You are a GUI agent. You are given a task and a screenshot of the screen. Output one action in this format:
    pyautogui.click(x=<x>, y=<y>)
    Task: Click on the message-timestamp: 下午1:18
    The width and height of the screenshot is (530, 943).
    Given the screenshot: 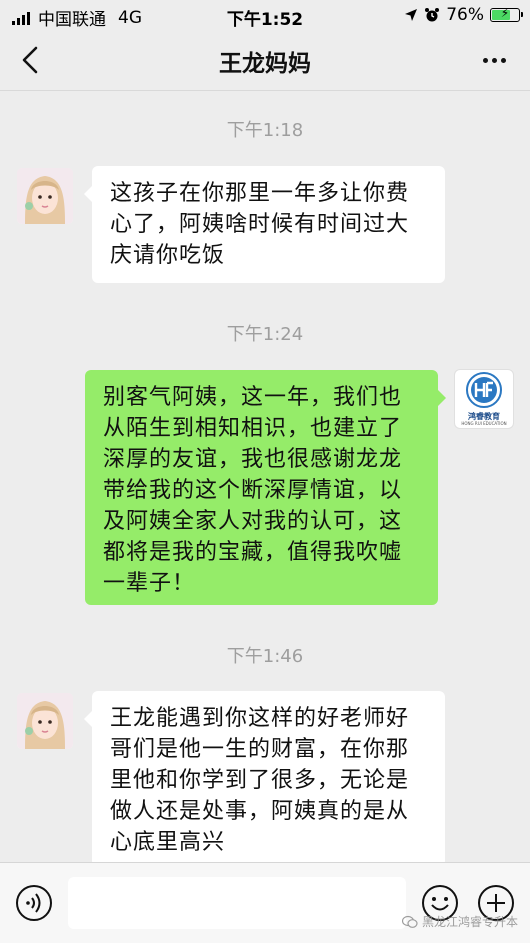 What is the action you would take?
    pyautogui.click(x=265, y=130)
    